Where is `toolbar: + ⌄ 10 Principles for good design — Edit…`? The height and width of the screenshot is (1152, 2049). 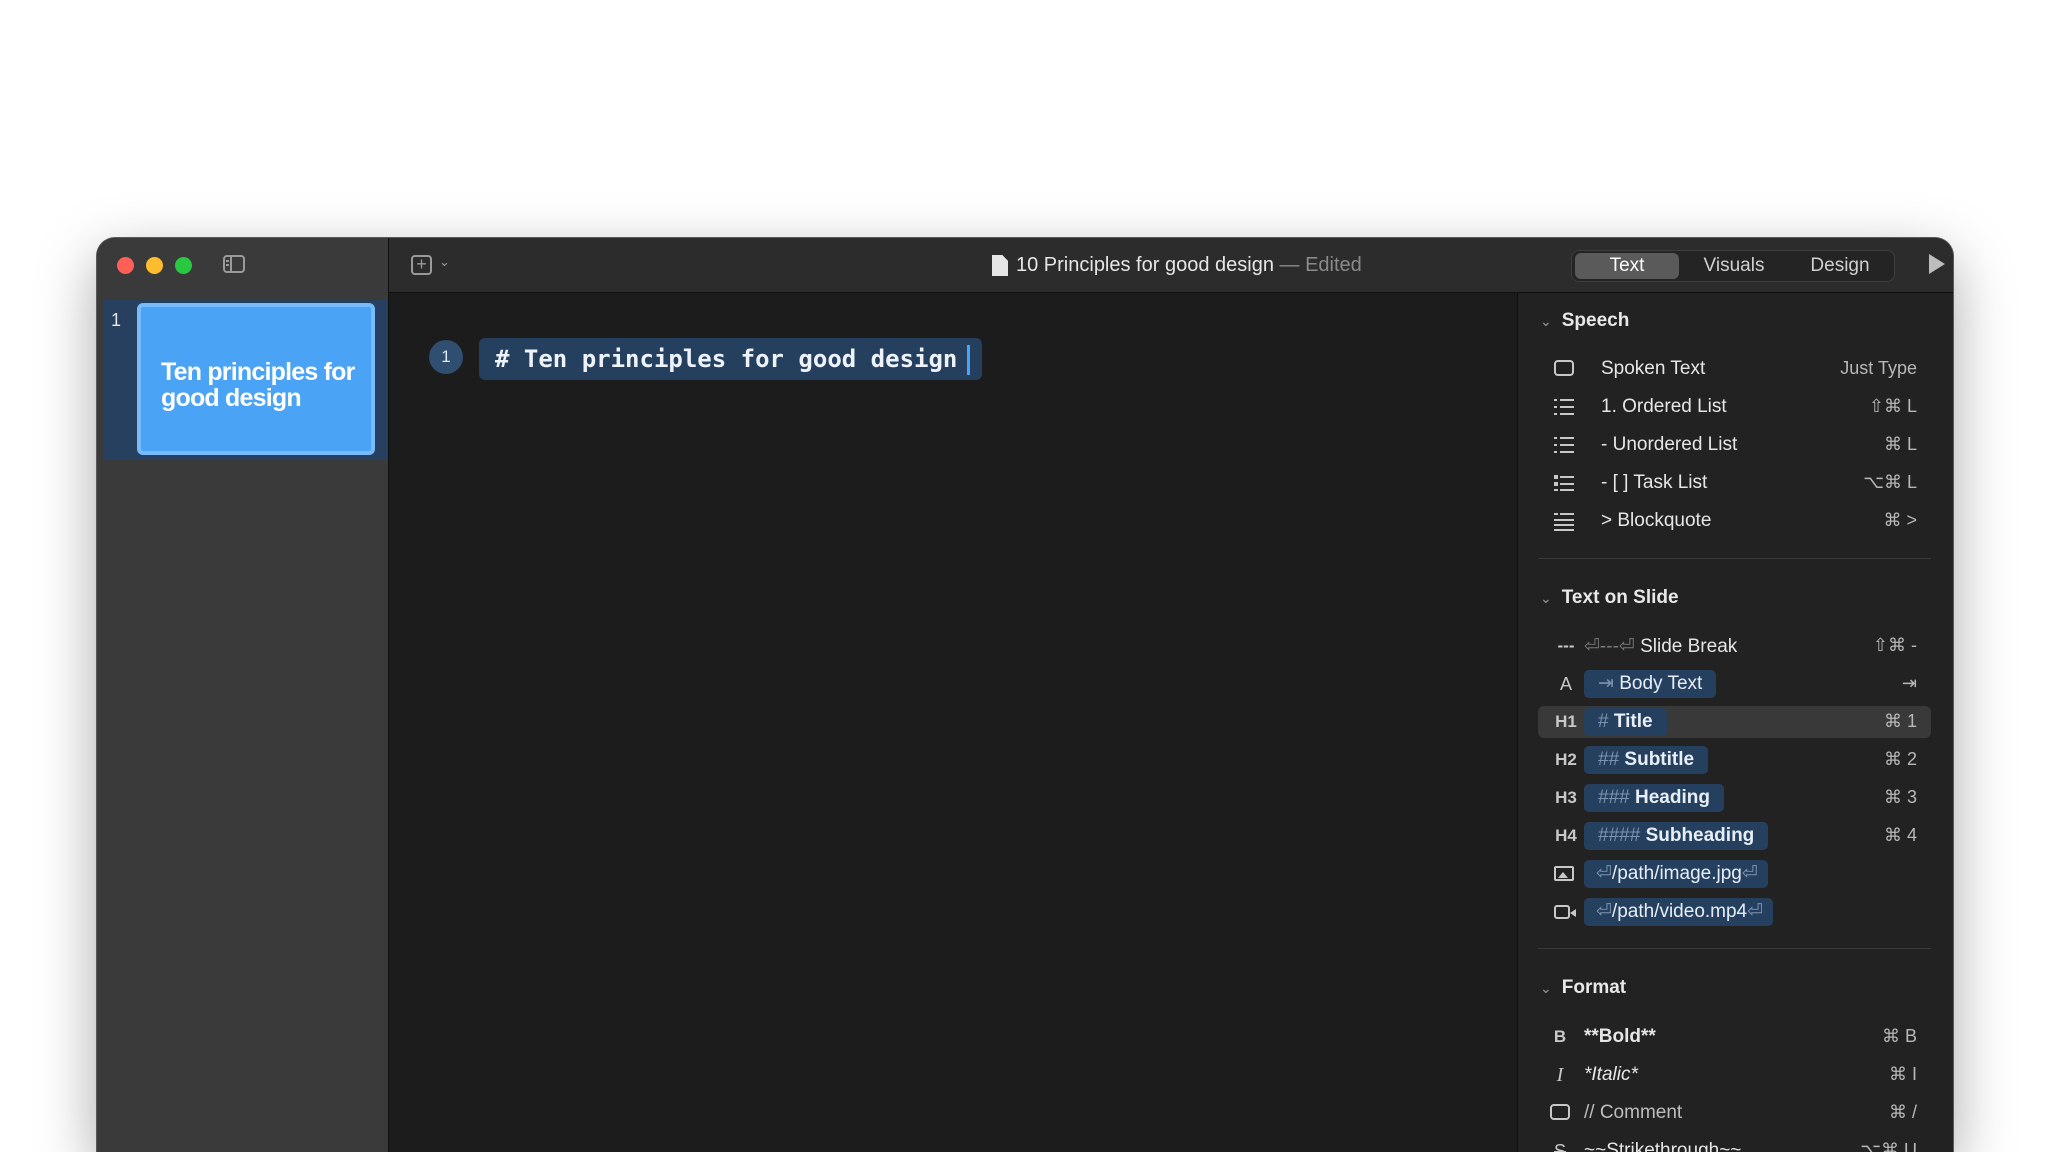 toolbar: + ⌄ 10 Principles for good design — Edit… is located at coordinates (1171, 265).